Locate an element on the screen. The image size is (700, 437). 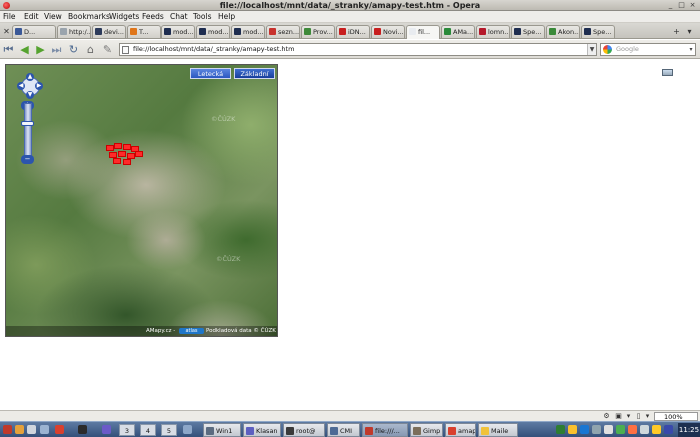
maximize-button: □ is located at coordinates (681, 5).